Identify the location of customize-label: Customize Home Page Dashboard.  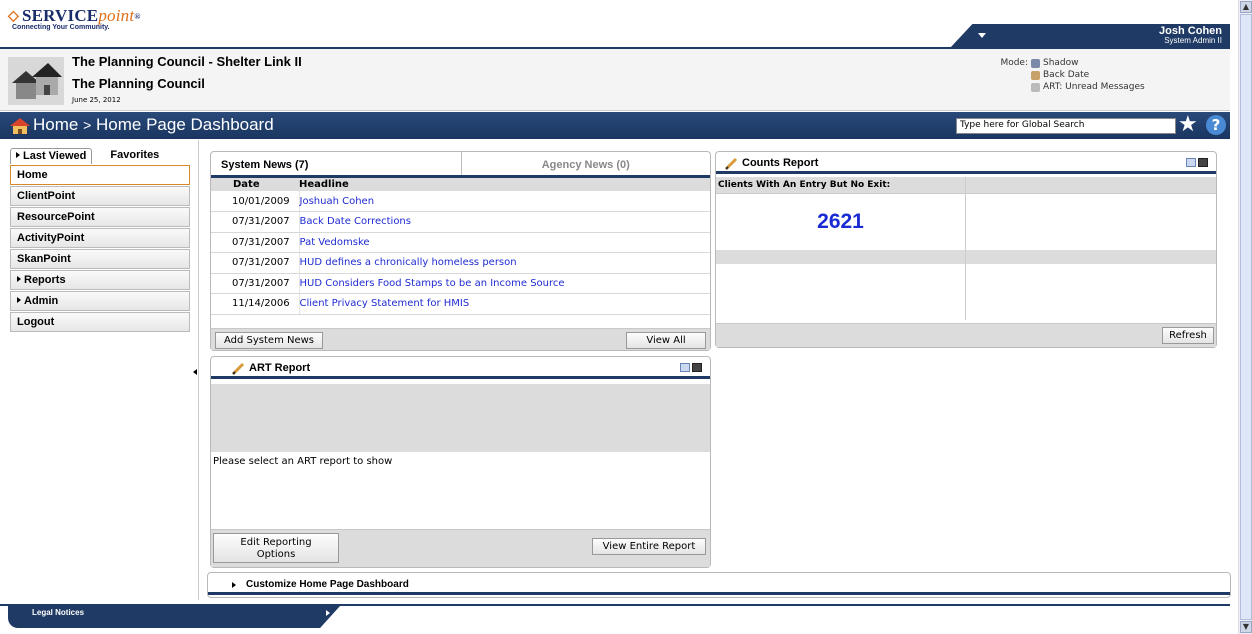
(327, 584).